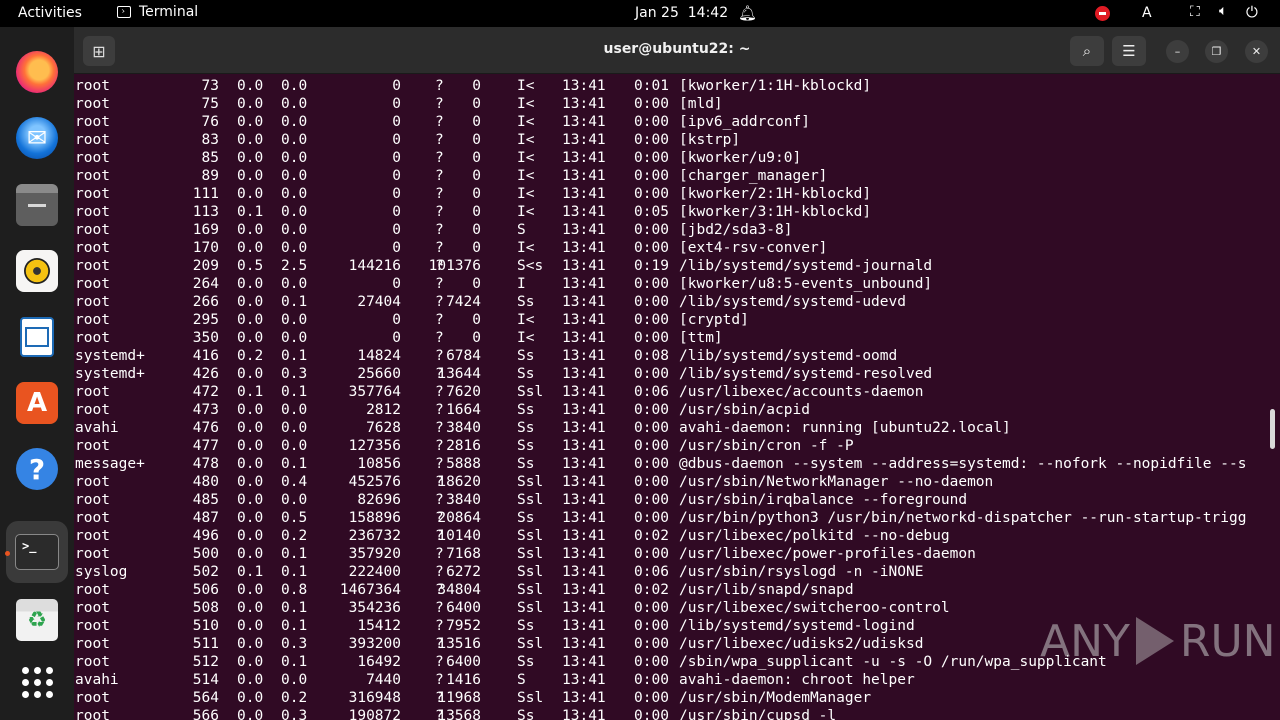 Image resolution: width=1280 pixels, height=720 pixels. I want to click on process-time: 0:19, so click(651, 266).